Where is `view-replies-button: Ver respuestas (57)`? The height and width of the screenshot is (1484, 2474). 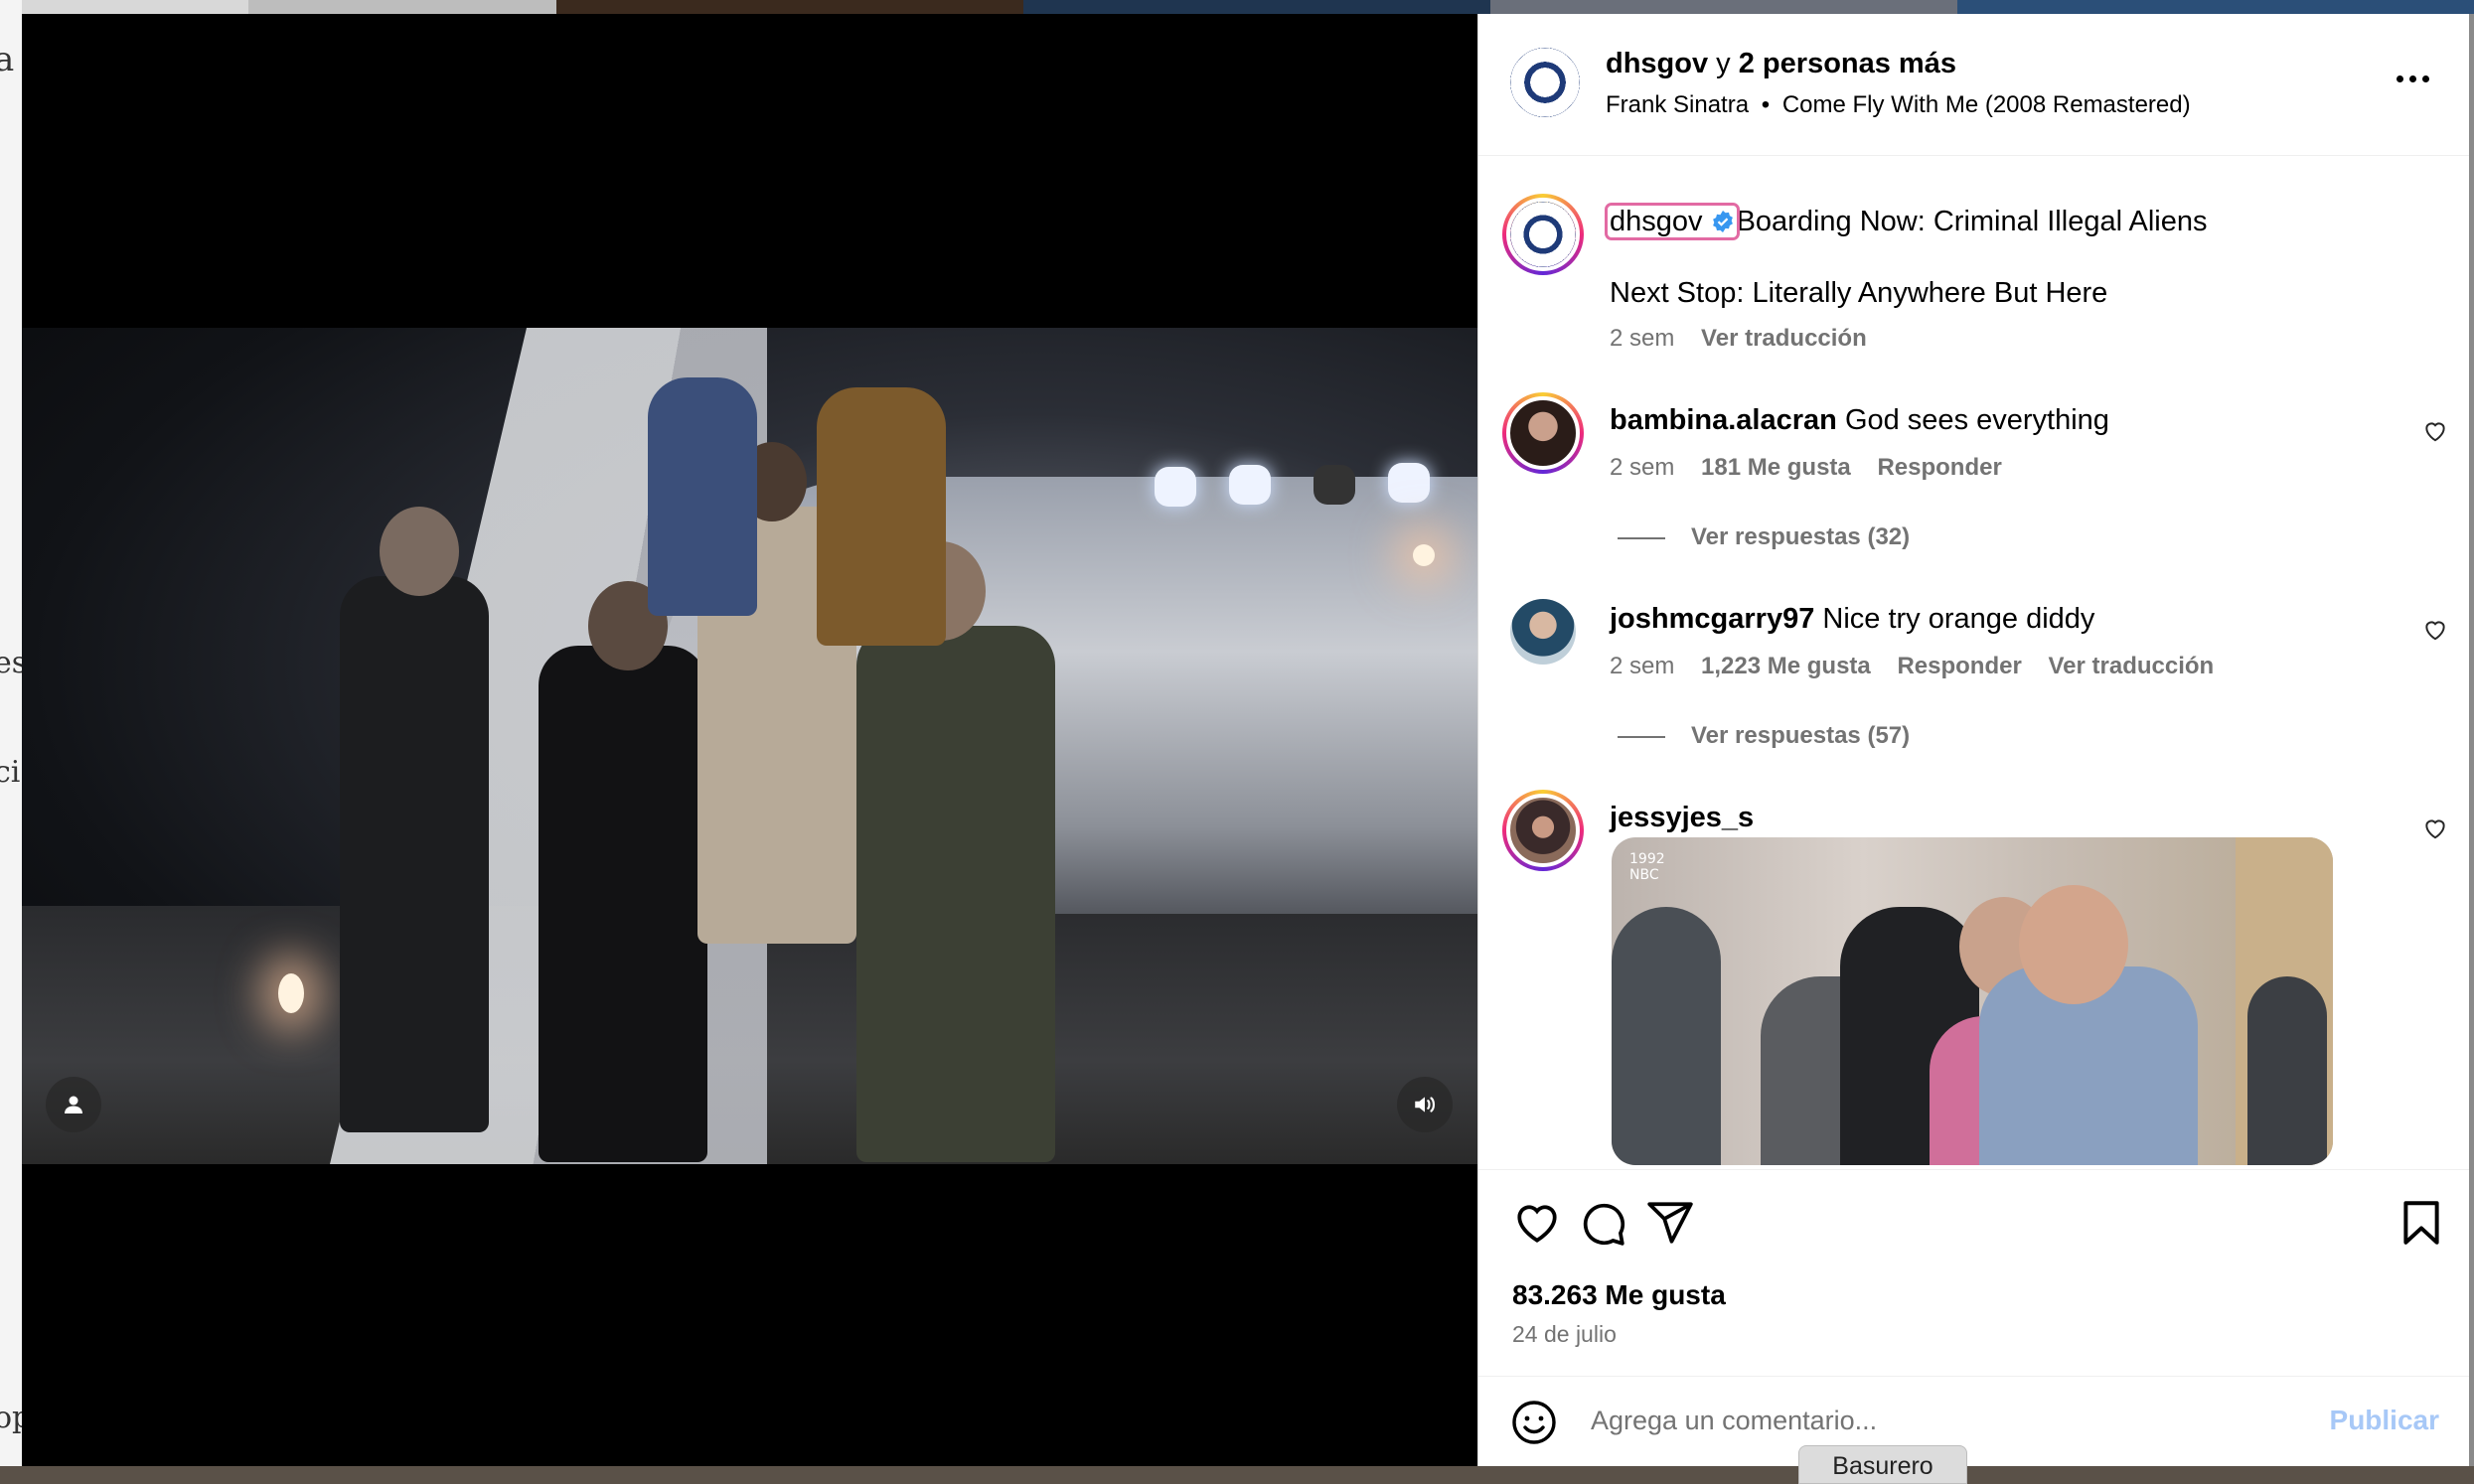 view-replies-button: Ver respuestas (57) is located at coordinates (1764, 736).